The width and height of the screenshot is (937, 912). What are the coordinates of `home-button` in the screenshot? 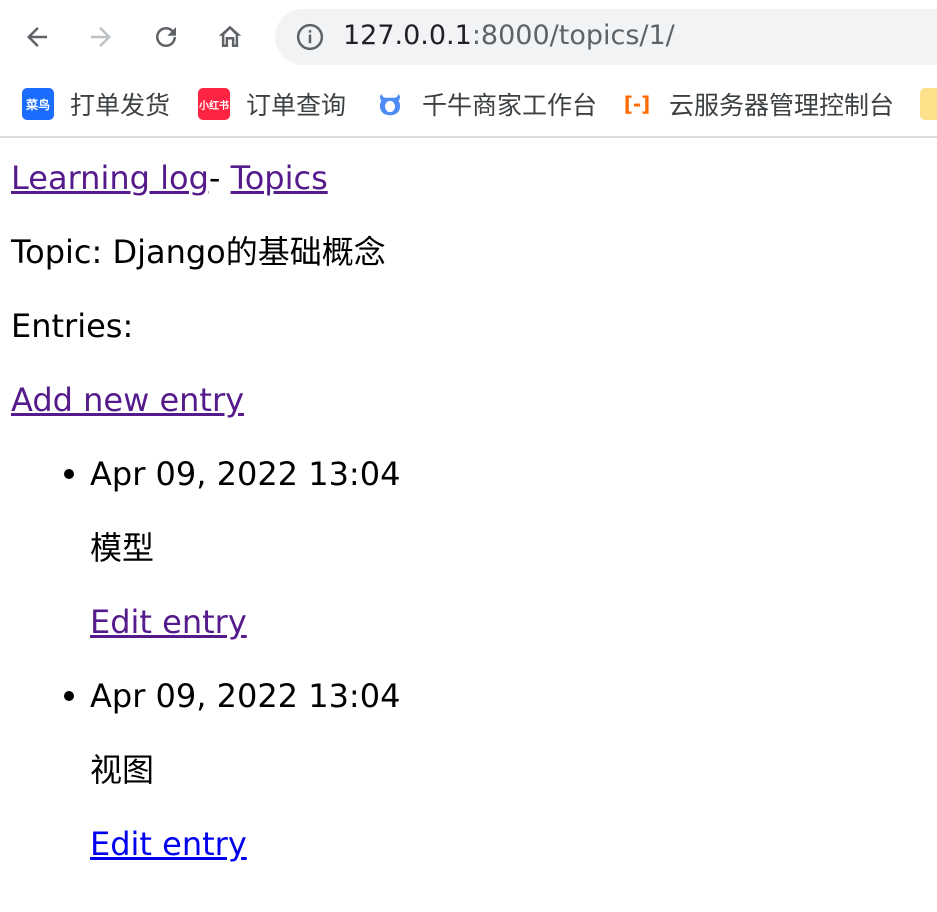 It's located at (230, 37).